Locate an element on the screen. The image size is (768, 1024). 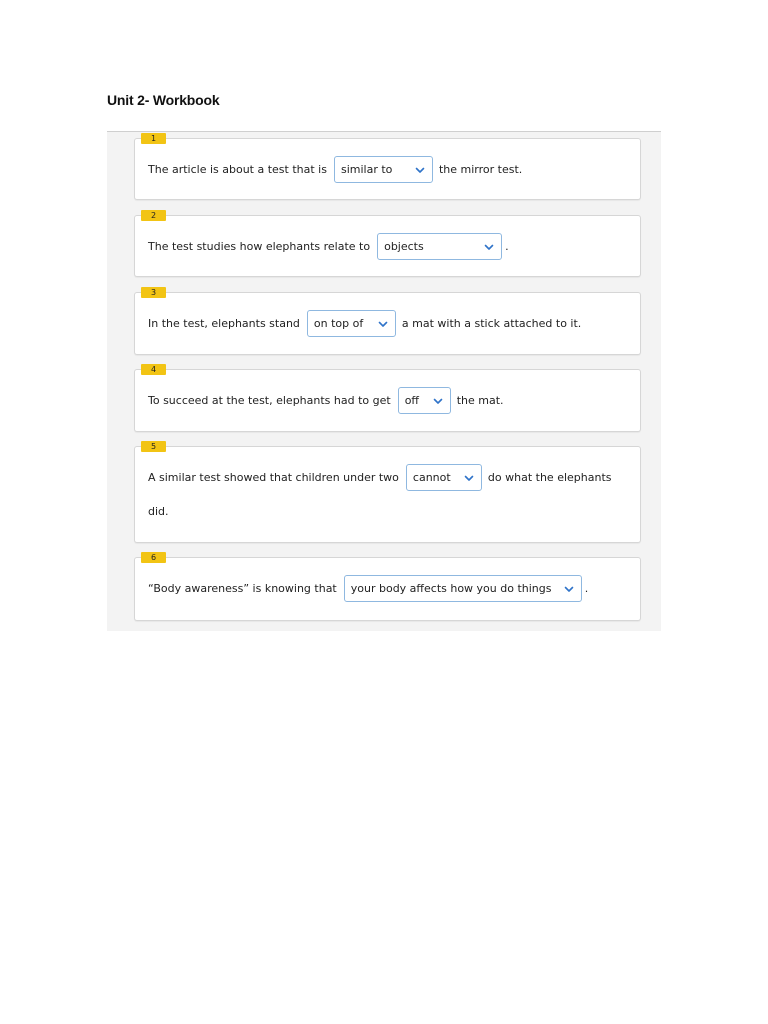
answer-dropdown-5: cannot is located at coordinates (443, 477).